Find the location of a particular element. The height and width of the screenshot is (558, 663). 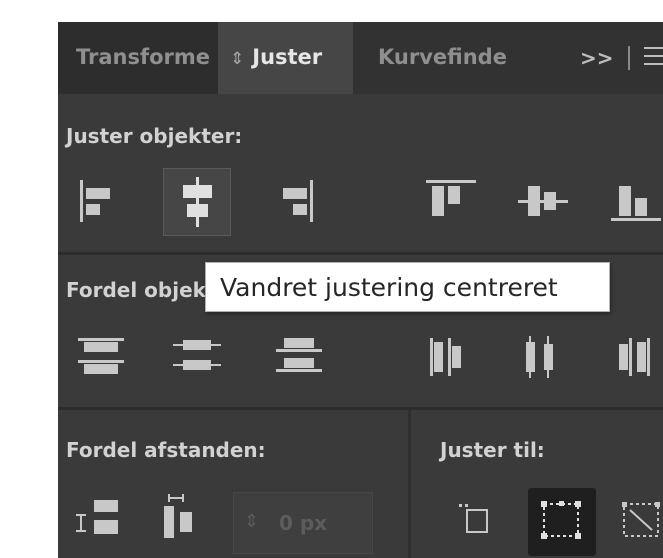

distribute-left-icon is located at coordinates (445, 357).